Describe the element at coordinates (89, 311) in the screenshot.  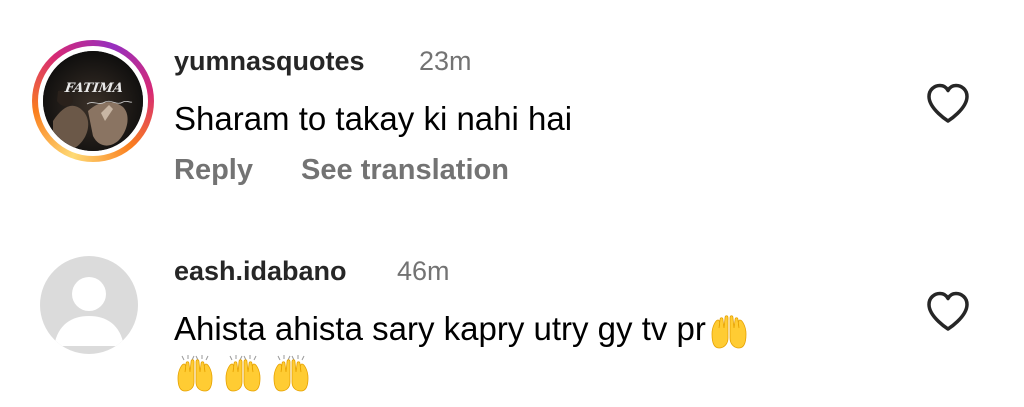
I see `default-avatar-icon` at that location.